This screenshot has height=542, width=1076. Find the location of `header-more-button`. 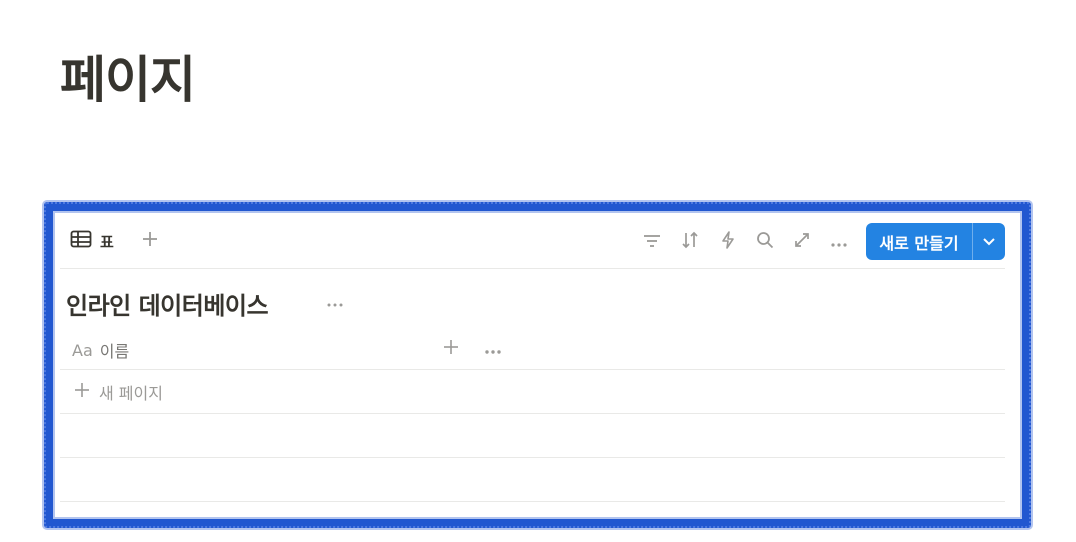

header-more-button is located at coordinates (493, 349).